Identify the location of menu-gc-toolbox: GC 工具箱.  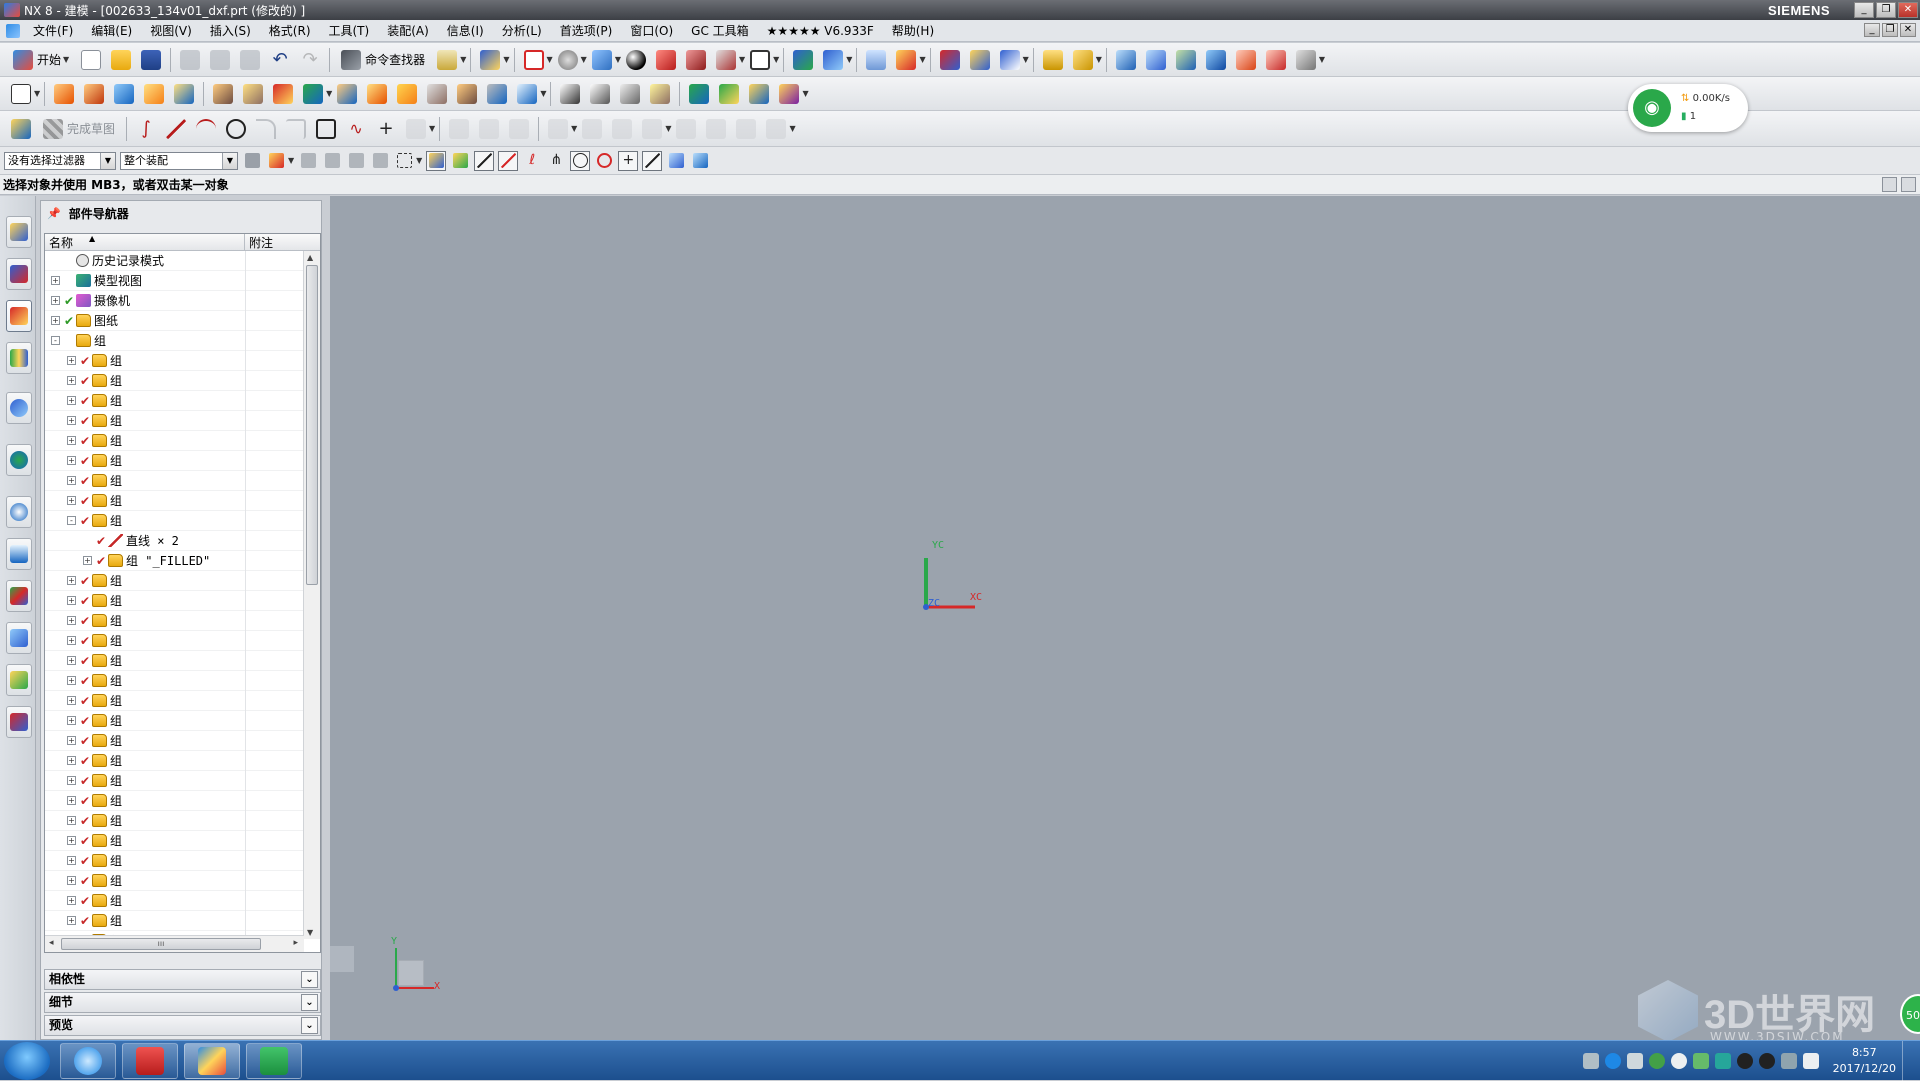
(720, 31).